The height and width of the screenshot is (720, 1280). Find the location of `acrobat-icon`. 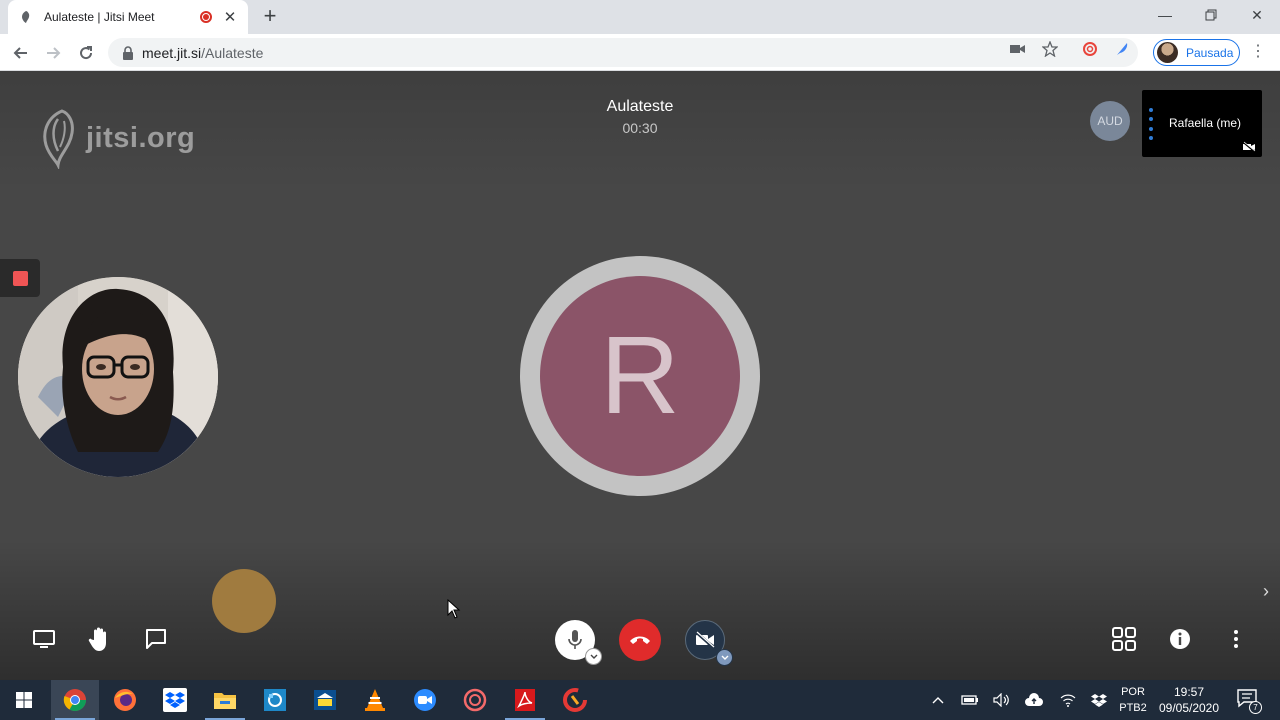

acrobat-icon is located at coordinates (525, 700).